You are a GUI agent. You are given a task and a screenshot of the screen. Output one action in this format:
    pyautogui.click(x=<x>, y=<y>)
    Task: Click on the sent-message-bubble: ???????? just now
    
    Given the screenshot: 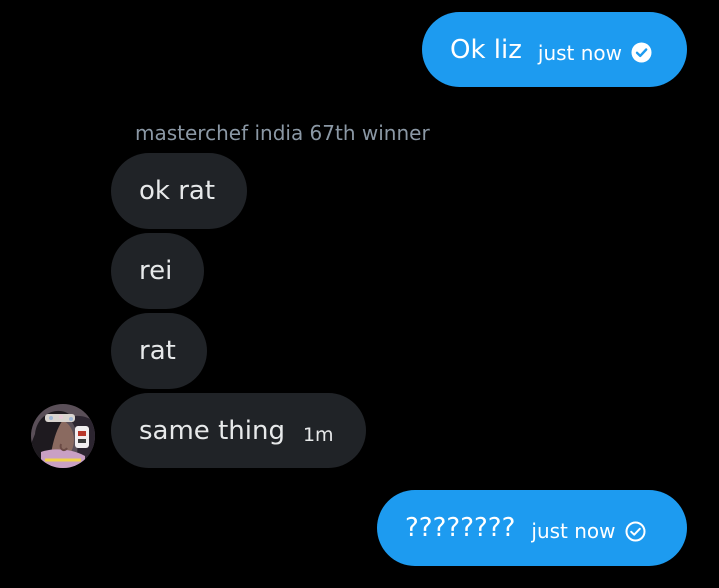 What is the action you would take?
    pyautogui.click(x=532, y=528)
    